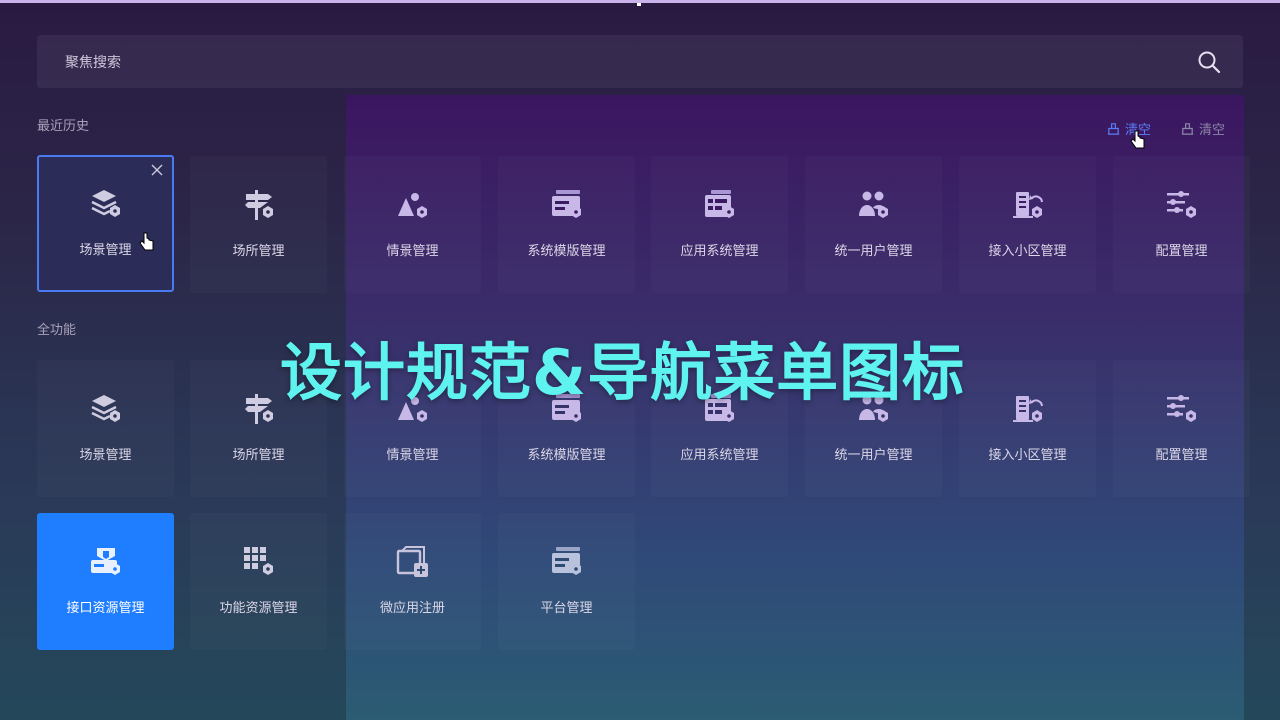  Describe the element at coordinates (639, 4) in the screenshot. I see `top-indicator` at that location.